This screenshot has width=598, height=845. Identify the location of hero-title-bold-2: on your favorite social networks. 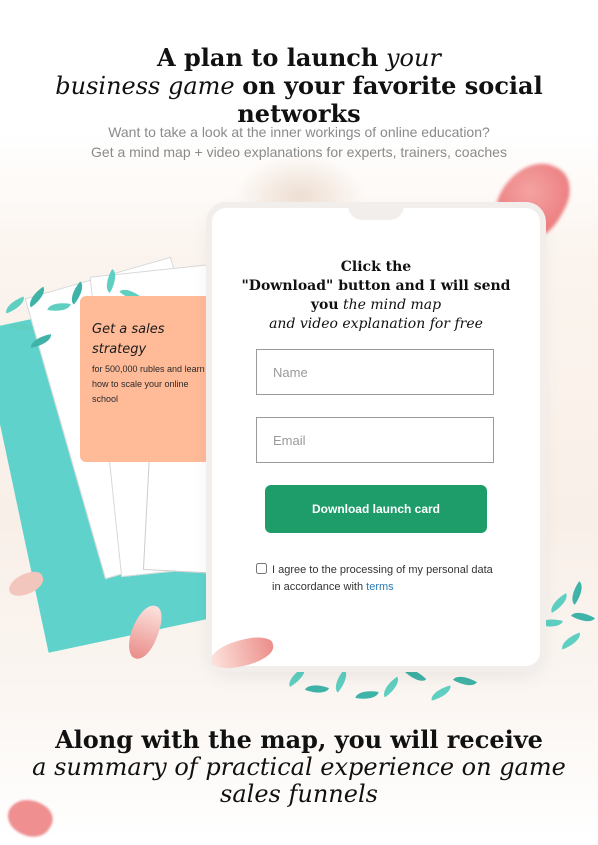
(390, 99).